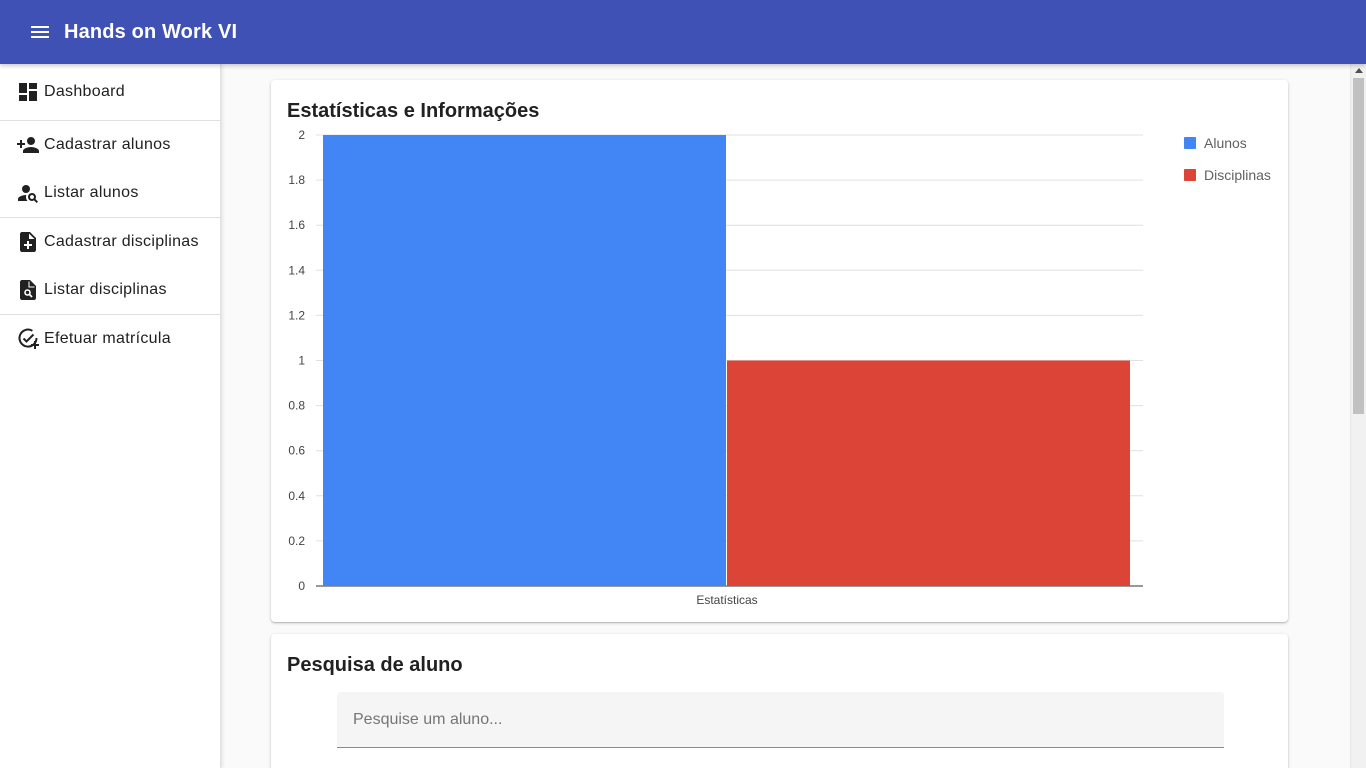  I want to click on nav-group-matricula: Efetuar matrícula, so click(110, 339).